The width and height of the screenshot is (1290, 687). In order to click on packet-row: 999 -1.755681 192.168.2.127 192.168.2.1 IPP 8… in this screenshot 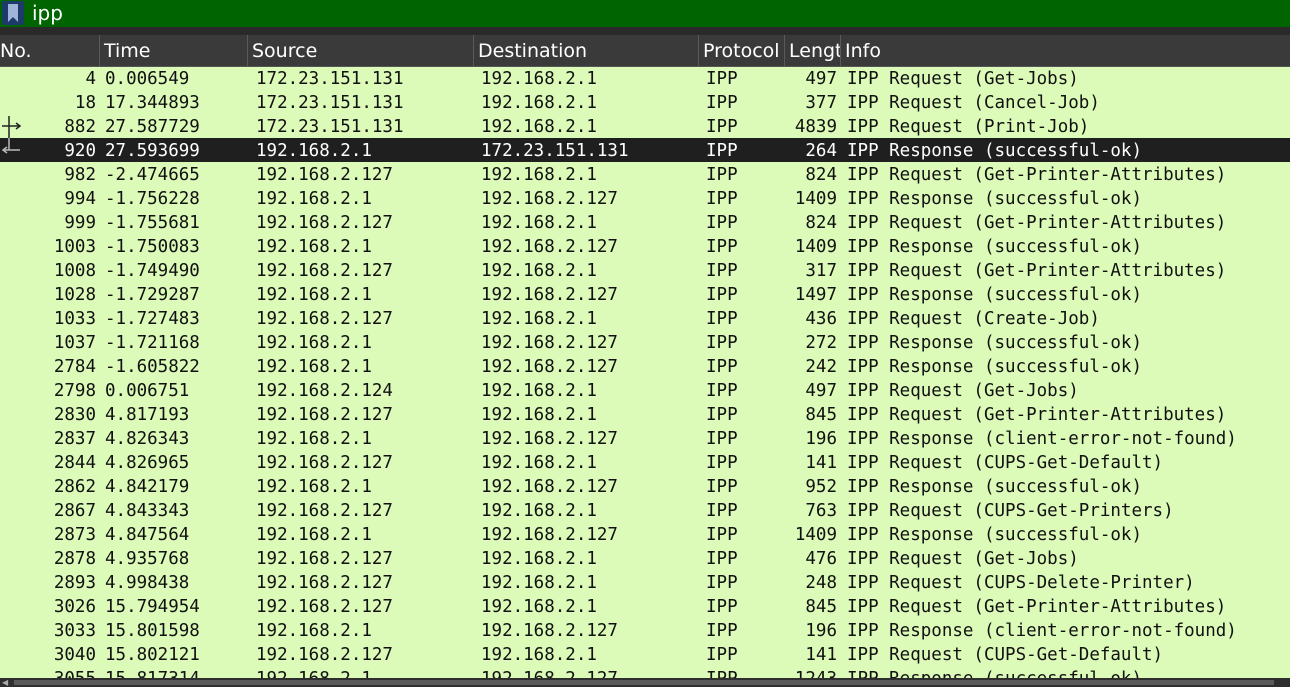, I will do `click(645, 222)`.